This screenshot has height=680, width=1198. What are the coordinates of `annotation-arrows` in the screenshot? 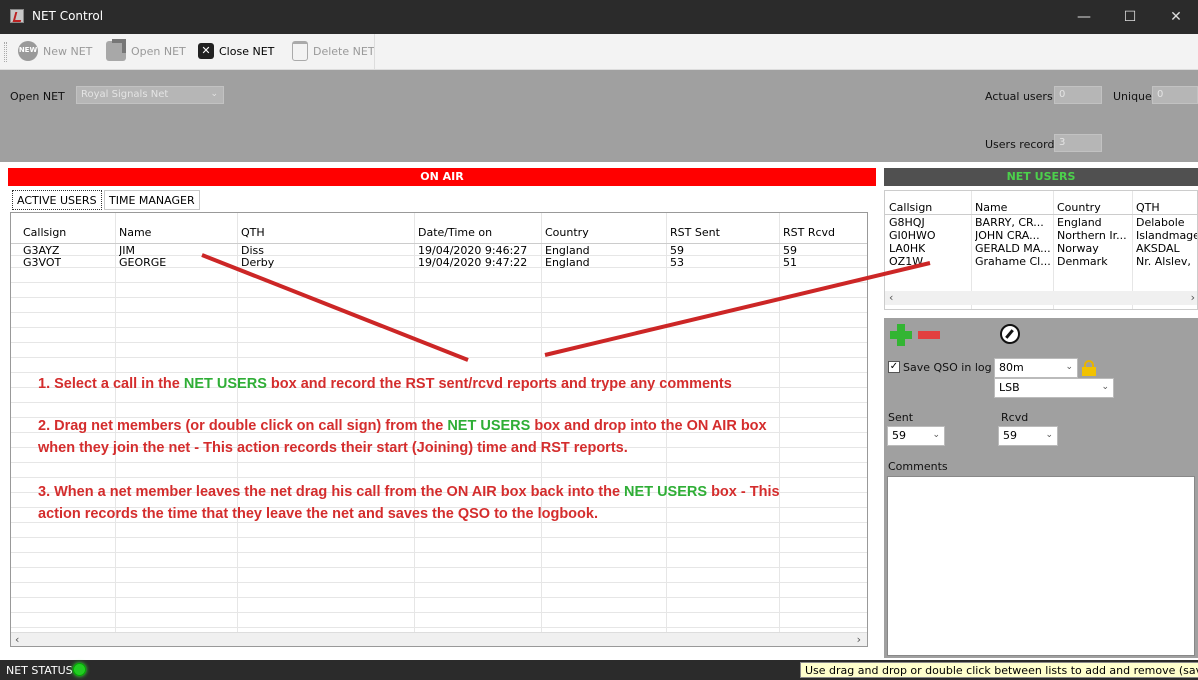 It's located at (566, 307).